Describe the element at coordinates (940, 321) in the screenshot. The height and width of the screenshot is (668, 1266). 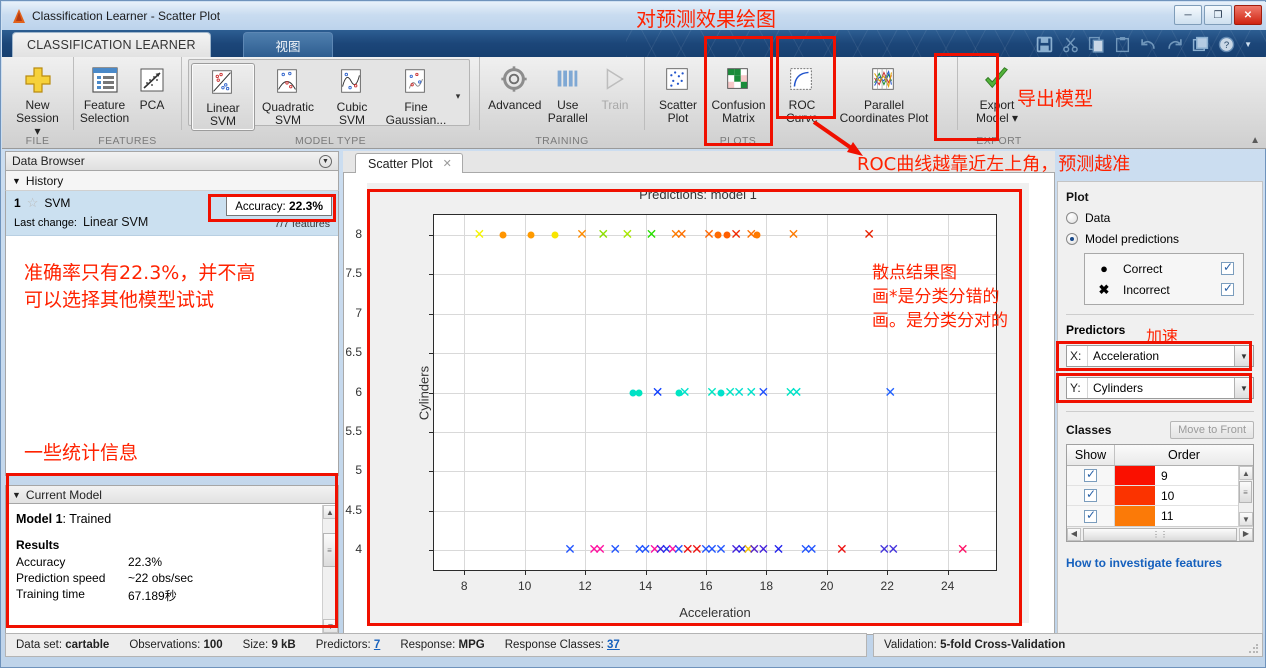
I see `annotation-scatter-line3: 画。是分类分对的` at that location.